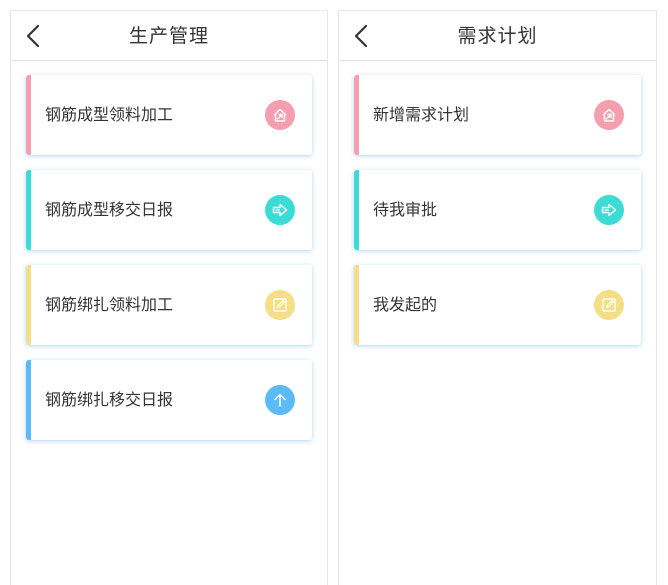  What do you see at coordinates (405, 209) in the screenshot?
I see `menu-card-label: 待我审批` at bounding box center [405, 209].